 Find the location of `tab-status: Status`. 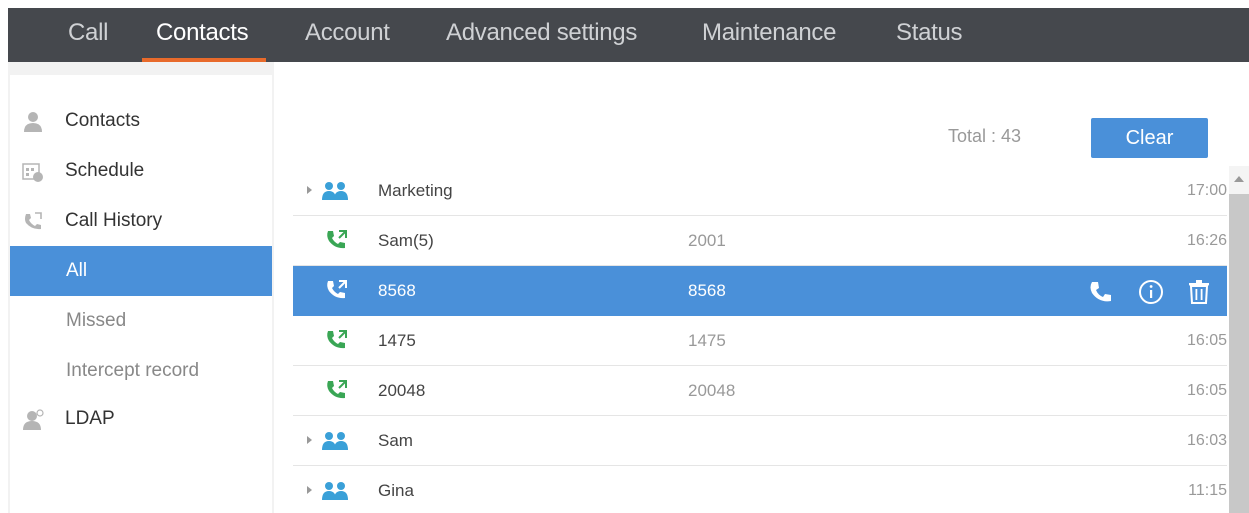

tab-status: Status is located at coordinates (929, 35).